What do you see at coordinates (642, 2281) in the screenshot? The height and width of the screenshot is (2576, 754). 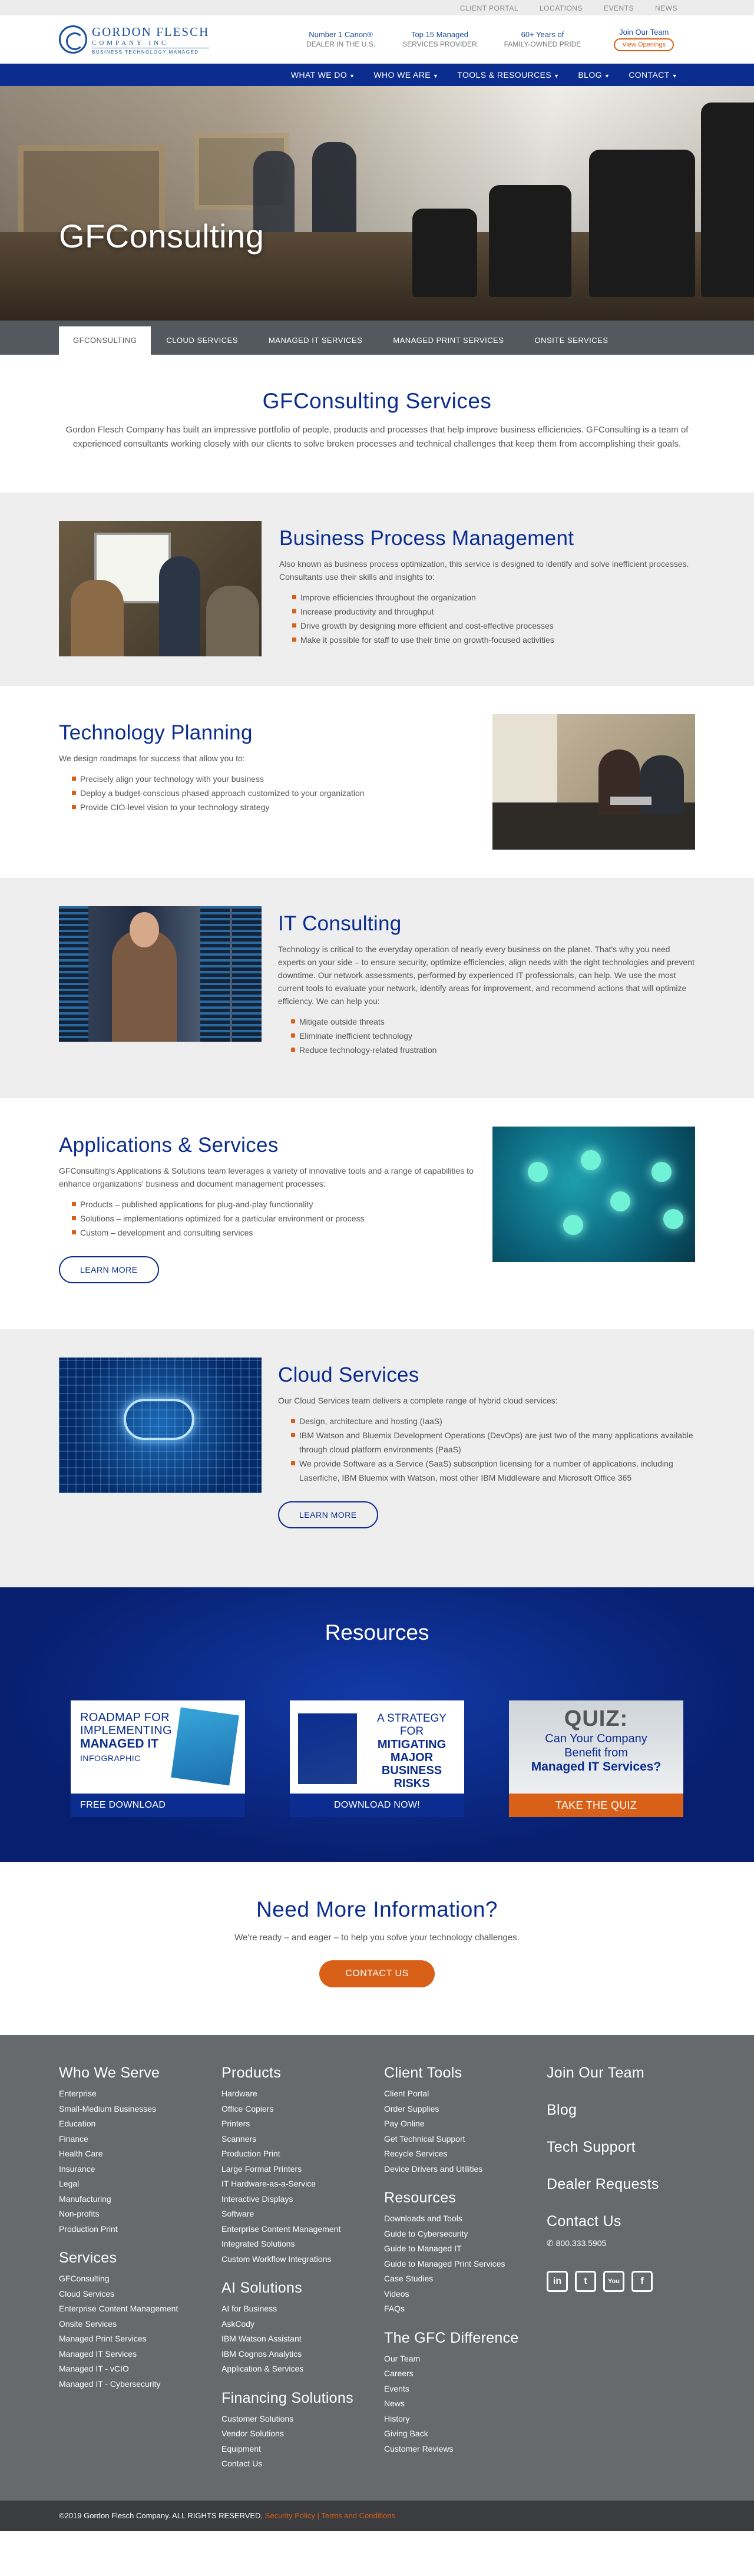 I see `facebook-icon: f` at bounding box center [642, 2281].